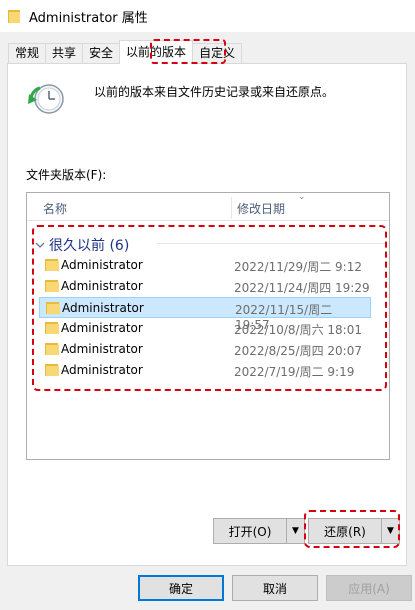  Describe the element at coordinates (64, 53) in the screenshot. I see `tab-sharing: 共享` at that location.